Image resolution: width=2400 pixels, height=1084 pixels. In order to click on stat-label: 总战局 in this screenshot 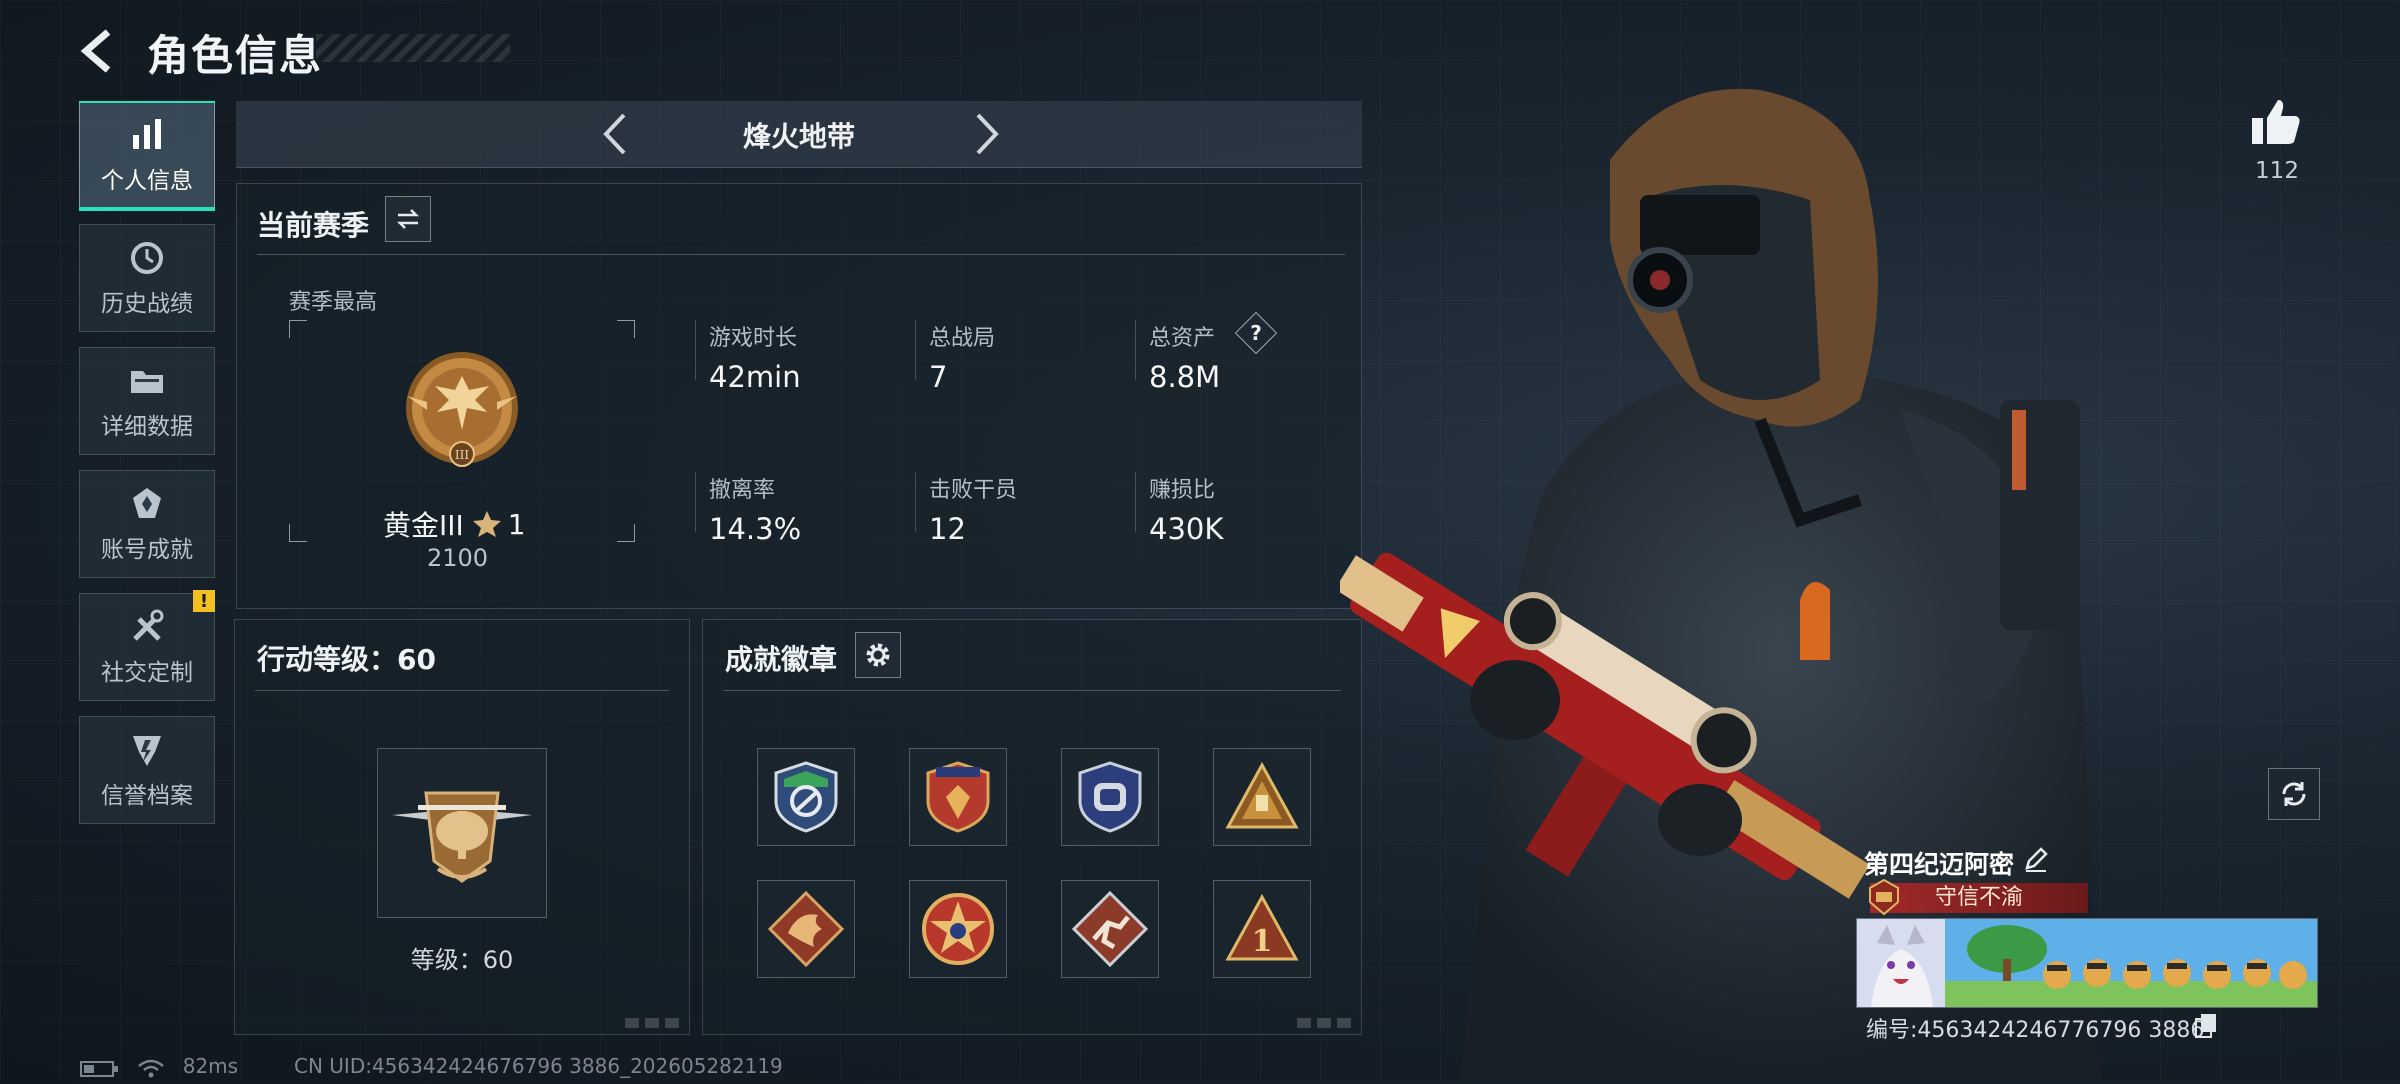, I will do `click(962, 338)`.